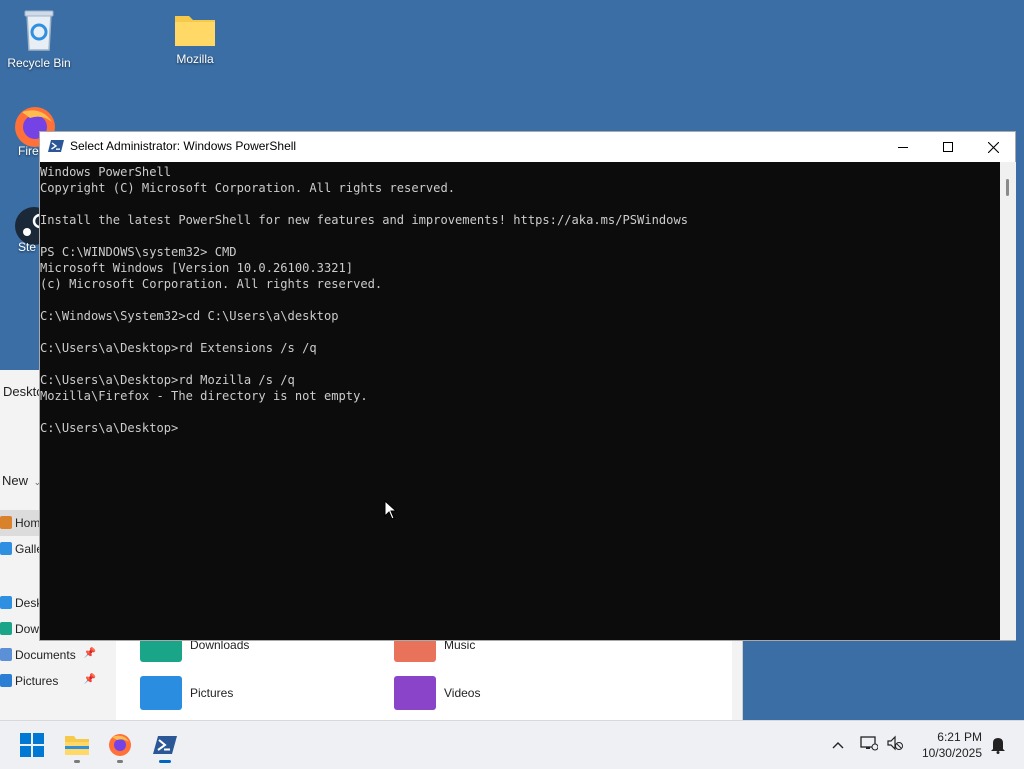  I want to click on mozilla-folder-label: Mozilla, so click(195, 59).